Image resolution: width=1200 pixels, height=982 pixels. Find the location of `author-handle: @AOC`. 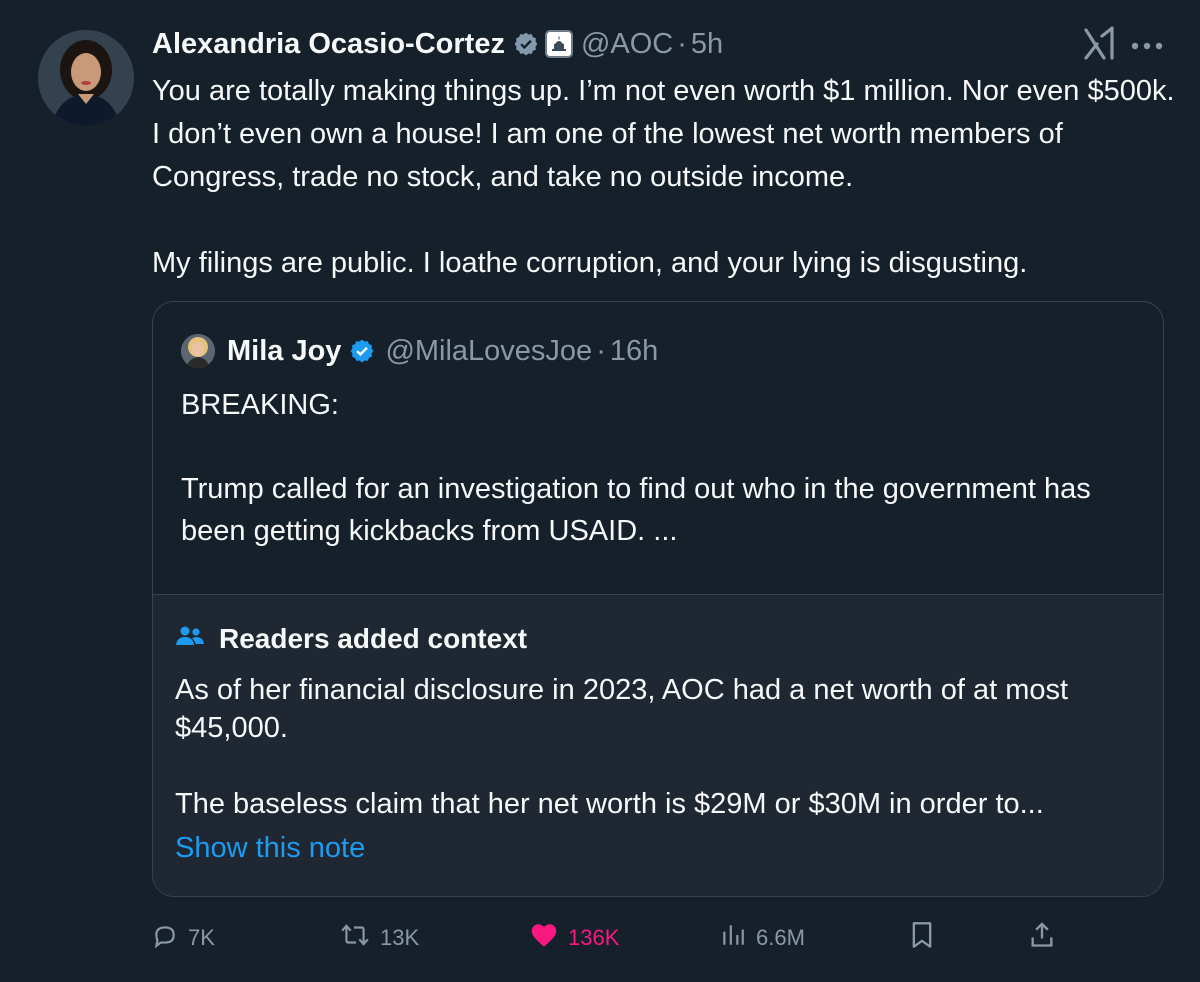

author-handle: @AOC is located at coordinates (627, 44).